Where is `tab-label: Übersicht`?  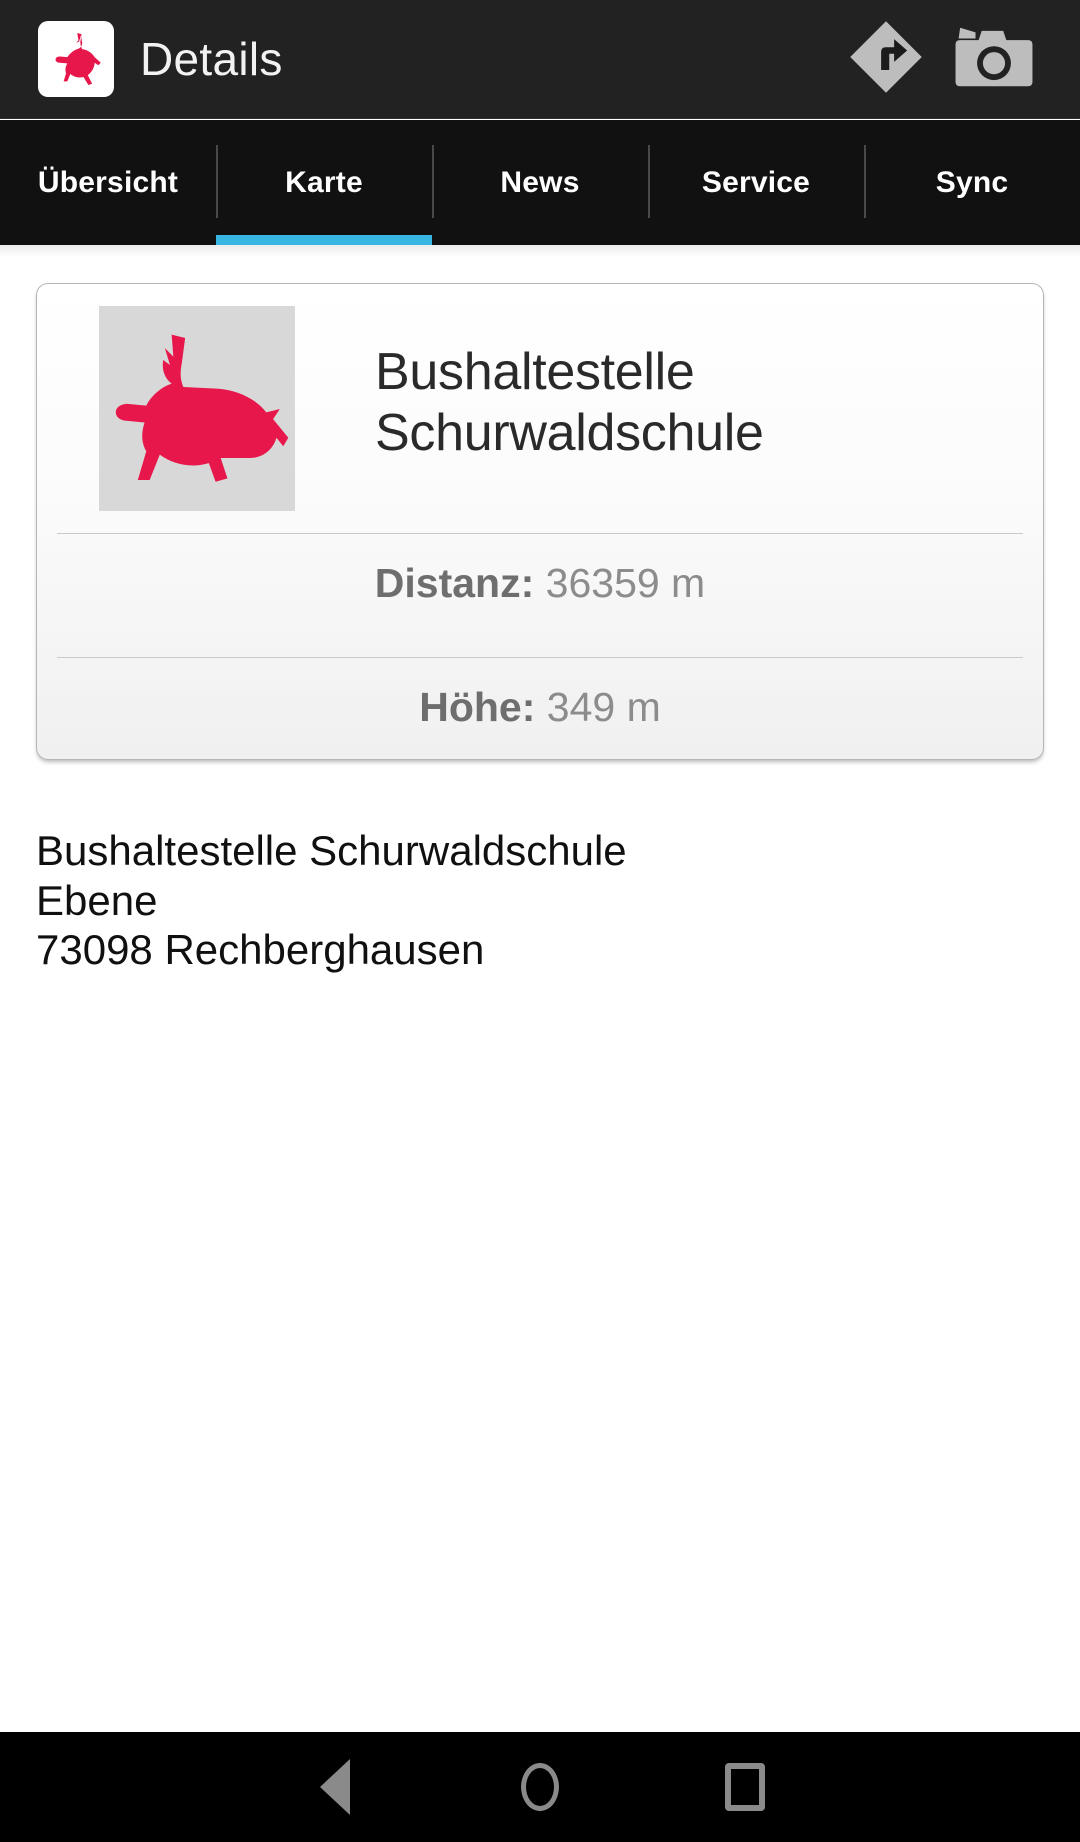 tab-label: Übersicht is located at coordinates (108, 182).